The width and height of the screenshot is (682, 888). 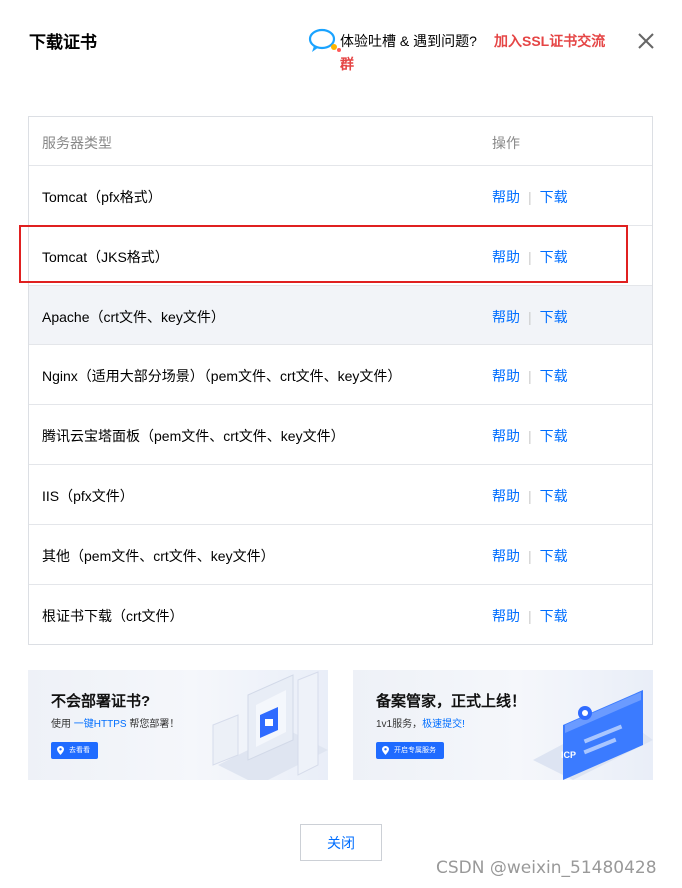 What do you see at coordinates (133, 316) in the screenshot?
I see `server-type-name: Apache（crt文件、key文件）` at bounding box center [133, 316].